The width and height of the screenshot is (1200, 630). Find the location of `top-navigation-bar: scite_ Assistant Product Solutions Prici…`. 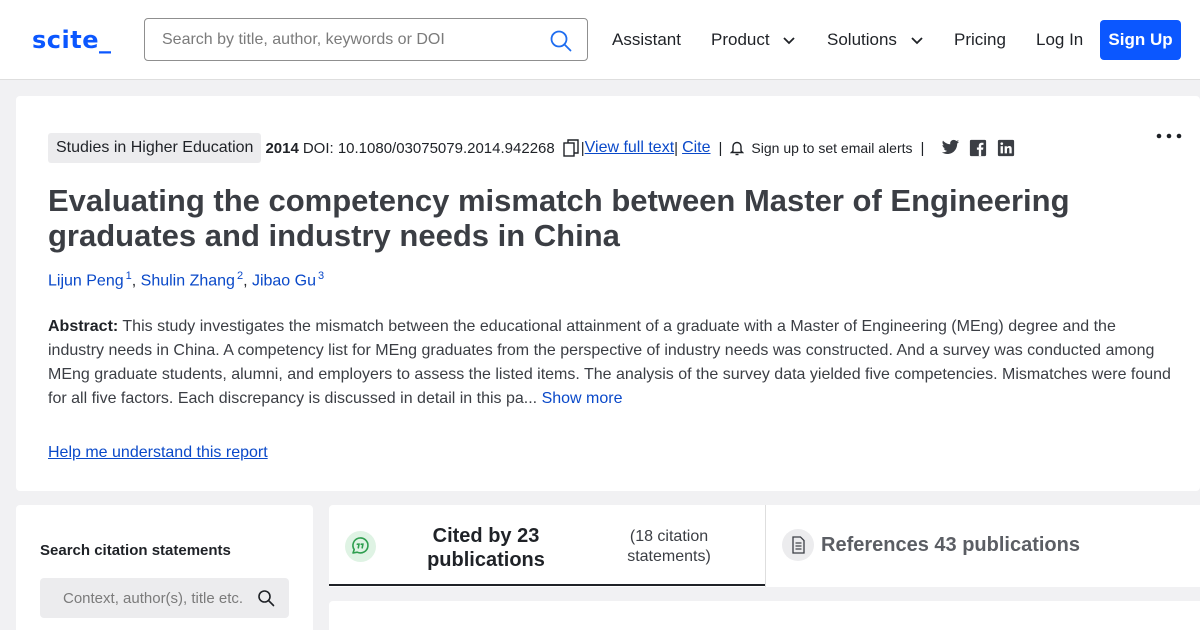

top-navigation-bar: scite_ Assistant Product Solutions Prici… is located at coordinates (600, 40).